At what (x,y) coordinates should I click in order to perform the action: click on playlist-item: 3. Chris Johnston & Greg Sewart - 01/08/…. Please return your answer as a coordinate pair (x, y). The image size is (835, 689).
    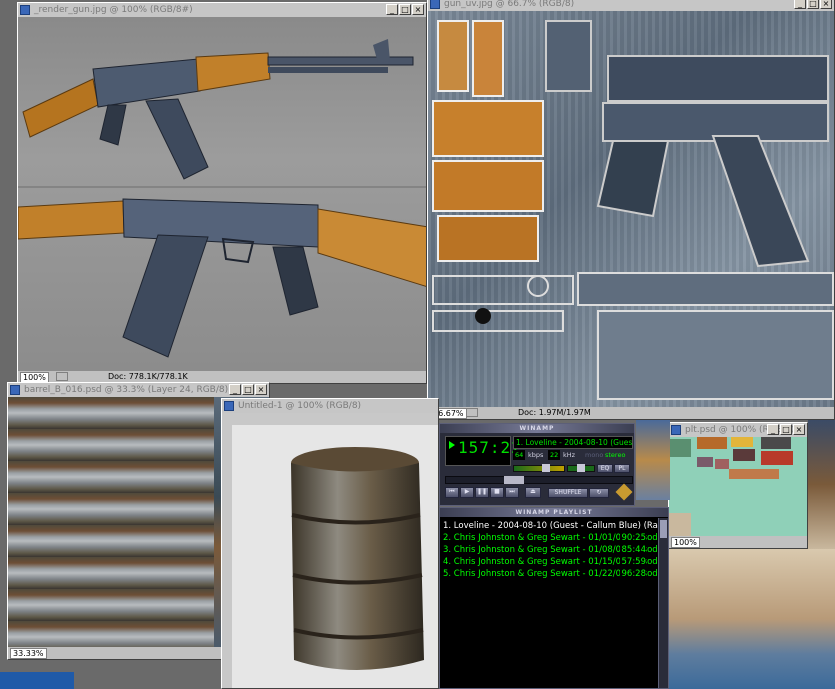
    Looking at the image, I should click on (549, 550).